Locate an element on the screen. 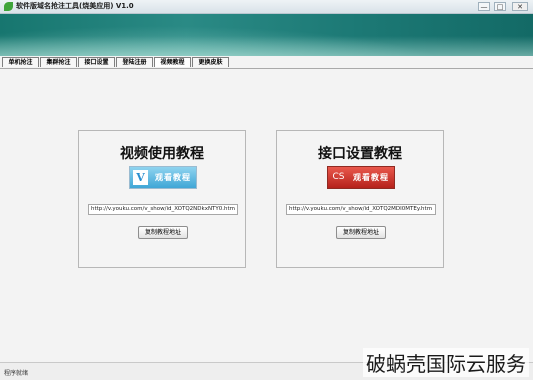 This screenshot has width=533, height=380. tab-login-register: 登陆注册 is located at coordinates (134, 62).